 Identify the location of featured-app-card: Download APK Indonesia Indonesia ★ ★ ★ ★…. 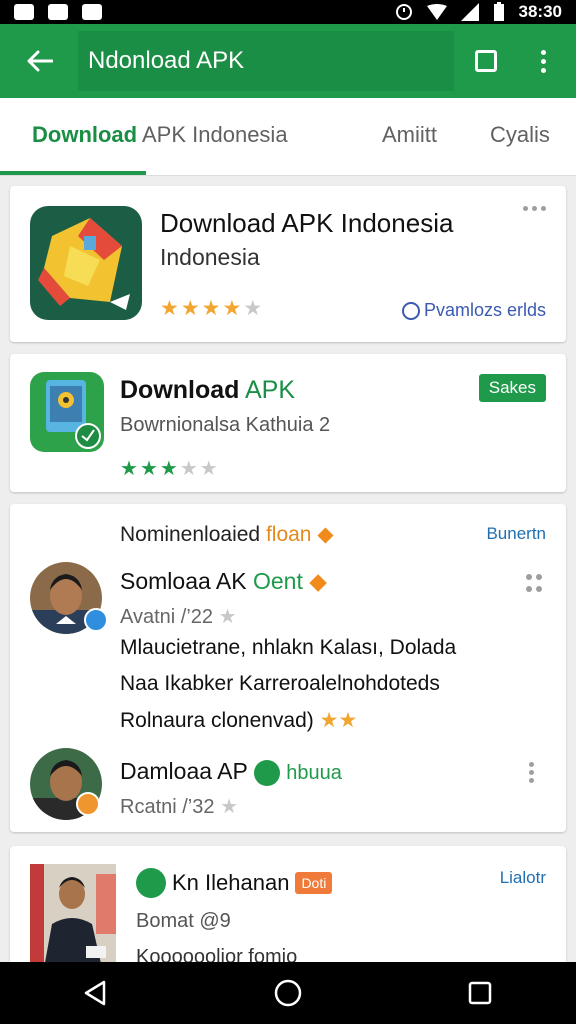
(288, 264).